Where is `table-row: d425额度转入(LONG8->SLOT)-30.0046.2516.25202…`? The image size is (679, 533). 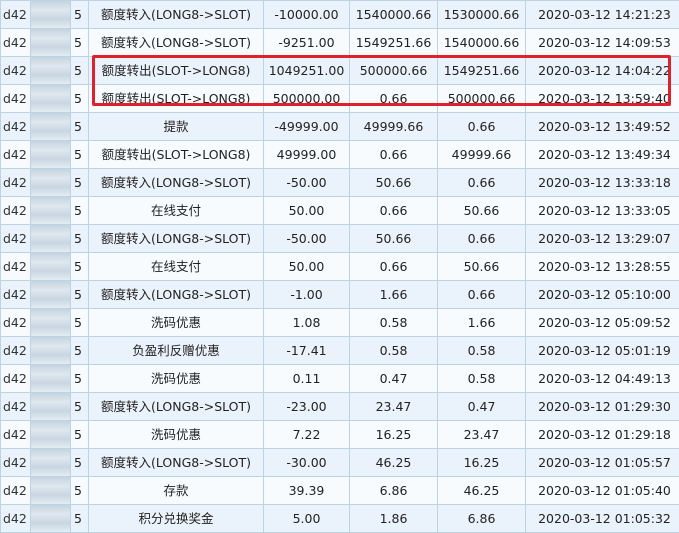 table-row: d425额度转入(LONG8->SLOT)-30.0046.2516.25202… is located at coordinates (340, 463).